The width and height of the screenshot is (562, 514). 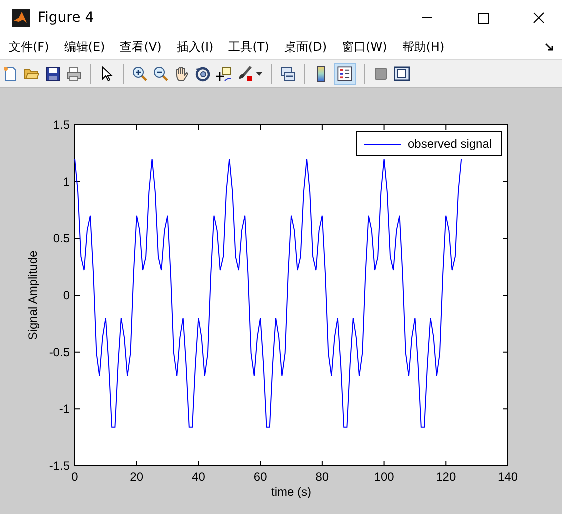 What do you see at coordinates (259, 74) in the screenshot?
I see `caret-icon` at bounding box center [259, 74].